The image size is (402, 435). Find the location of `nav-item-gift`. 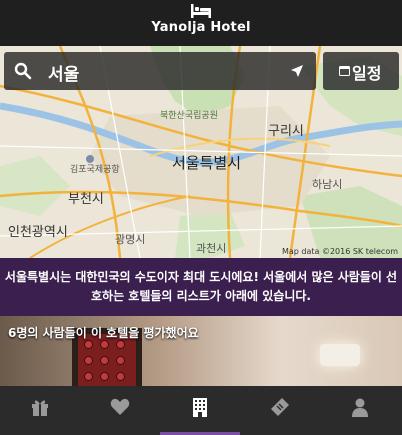

nav-item-gift is located at coordinates (40, 410).